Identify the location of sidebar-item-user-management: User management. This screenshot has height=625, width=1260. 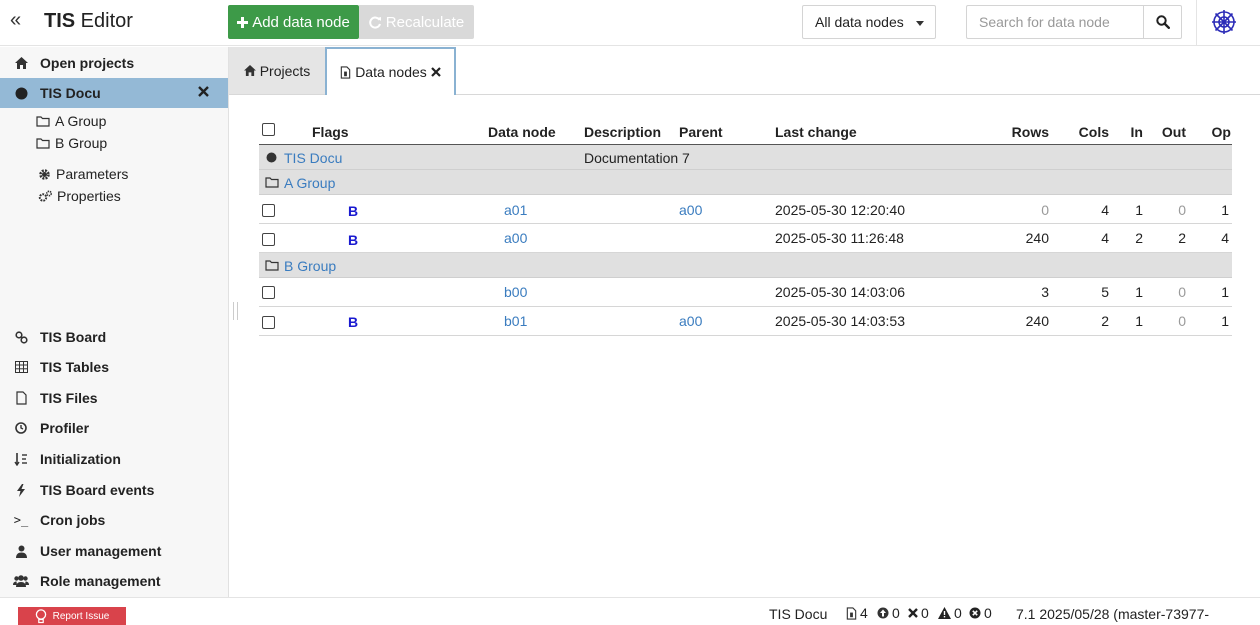
(114, 551).